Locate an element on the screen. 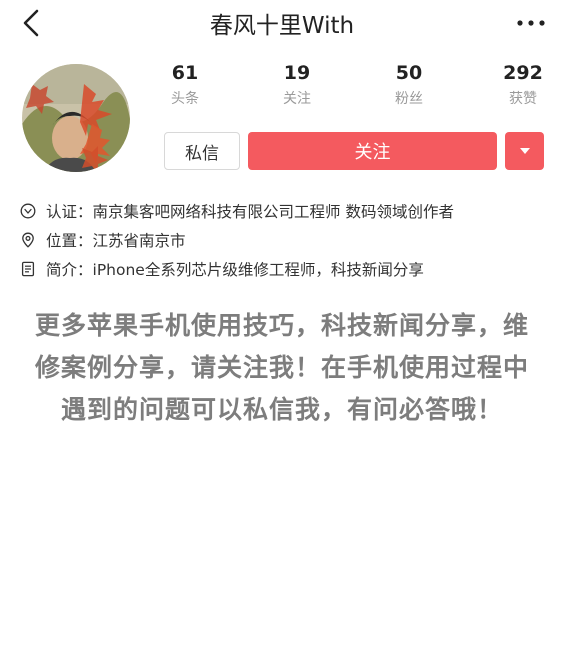  page-title: 春风十里With is located at coordinates (282, 26).